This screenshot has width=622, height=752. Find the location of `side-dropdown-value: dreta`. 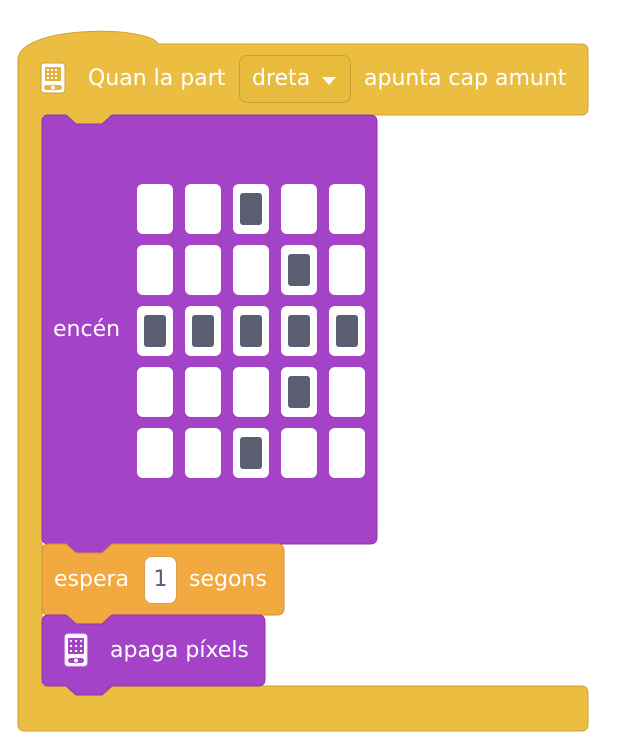

side-dropdown-value: dreta is located at coordinates (281, 78).